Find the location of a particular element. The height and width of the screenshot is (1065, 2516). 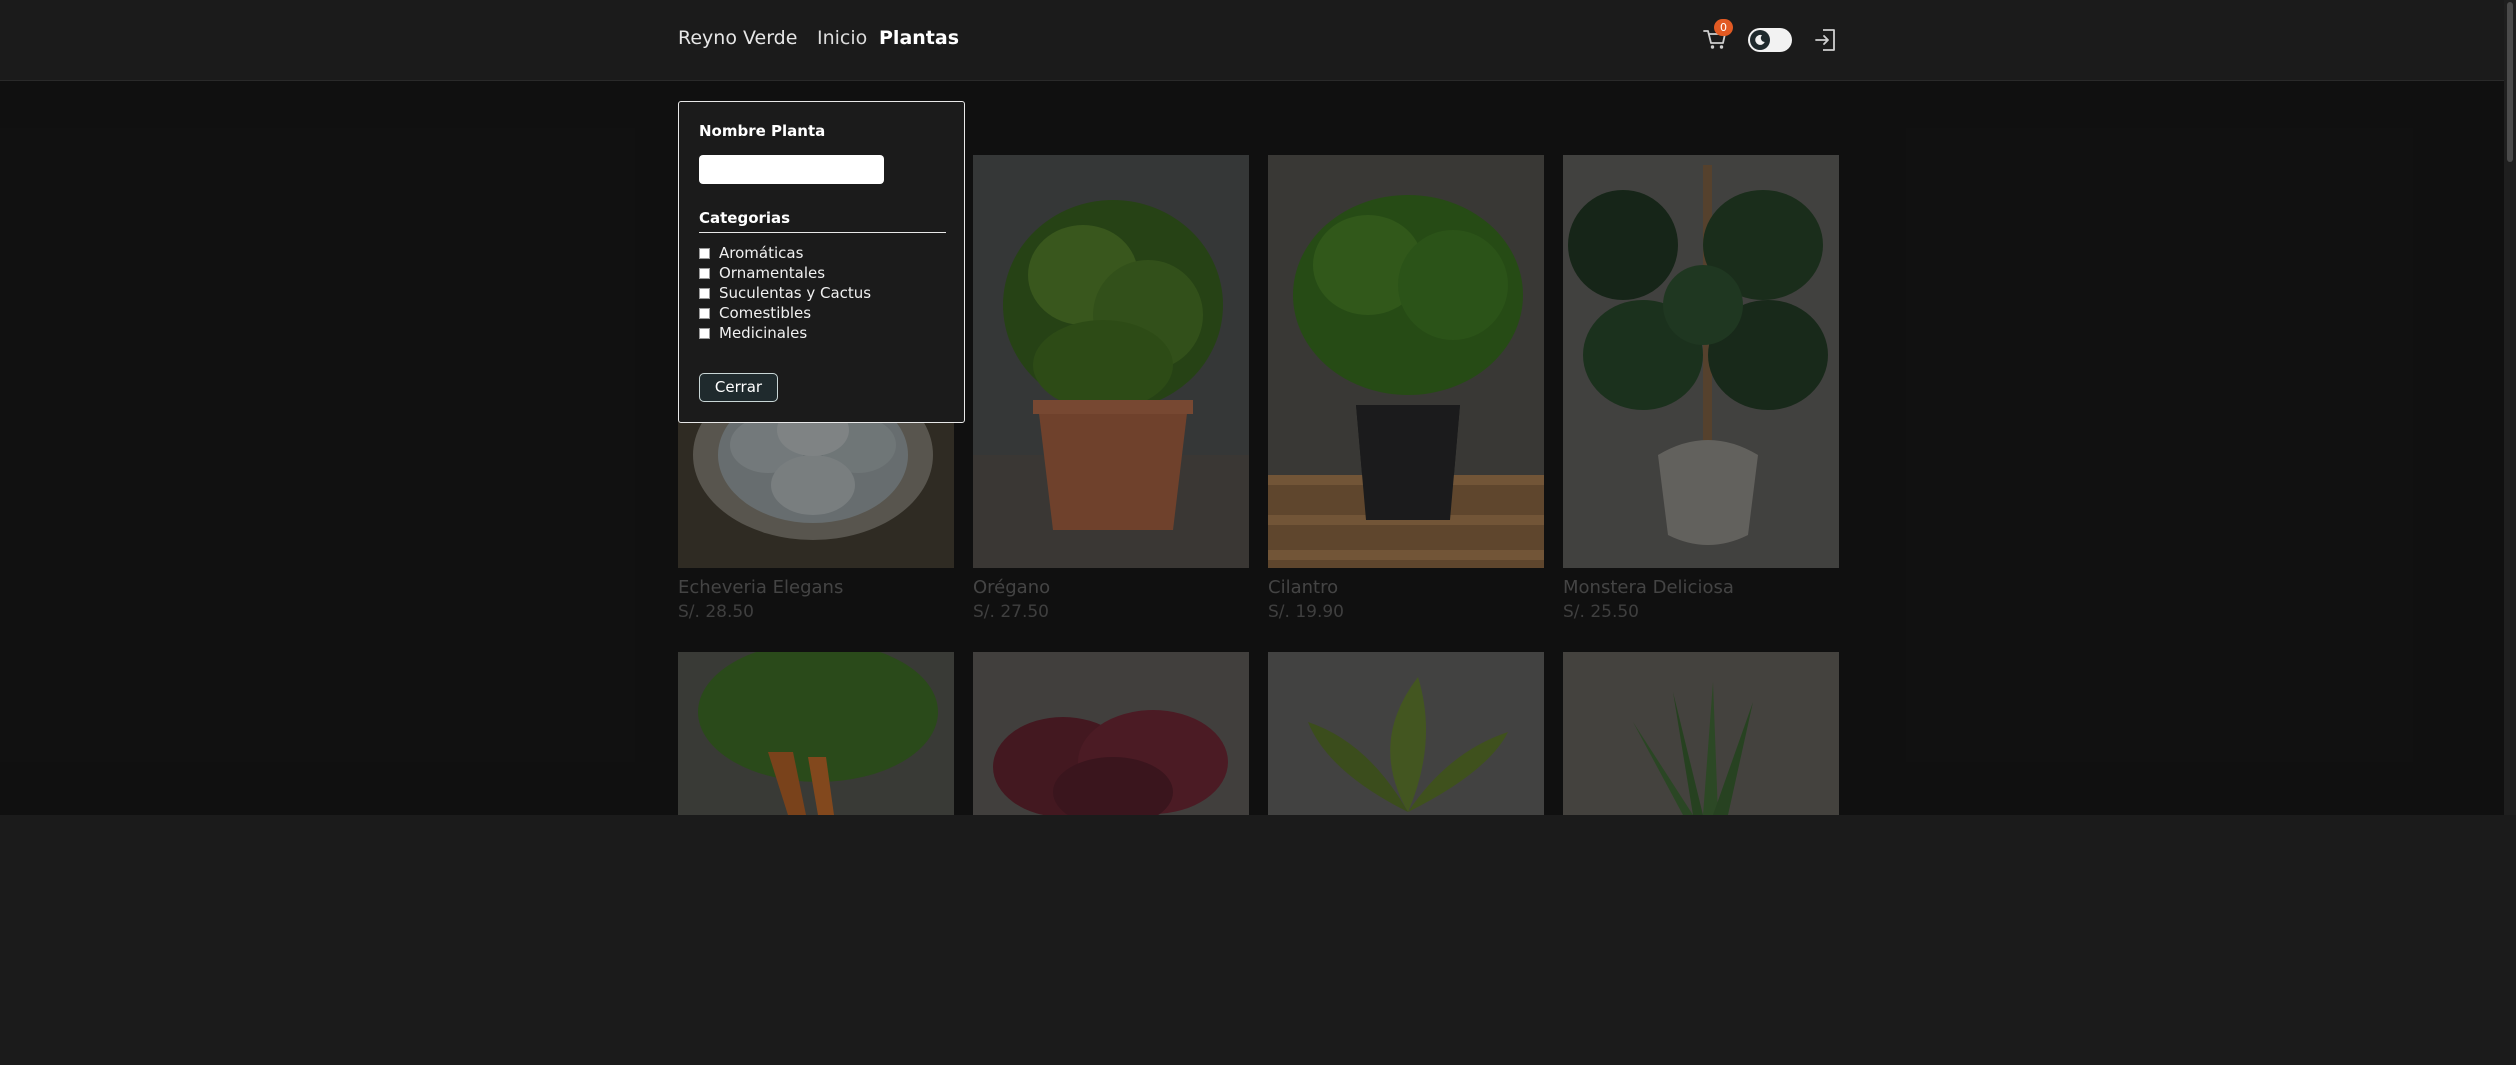

product-card: Monstera Deliciosa S/. 25.50 is located at coordinates (1701, 390).